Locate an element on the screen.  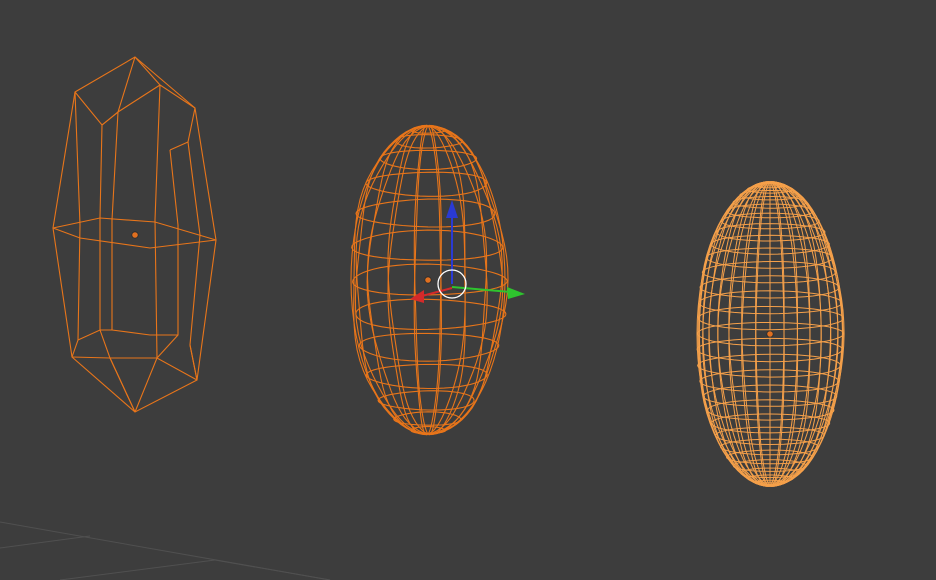
translate-gizmo is located at coordinates (467, 251).